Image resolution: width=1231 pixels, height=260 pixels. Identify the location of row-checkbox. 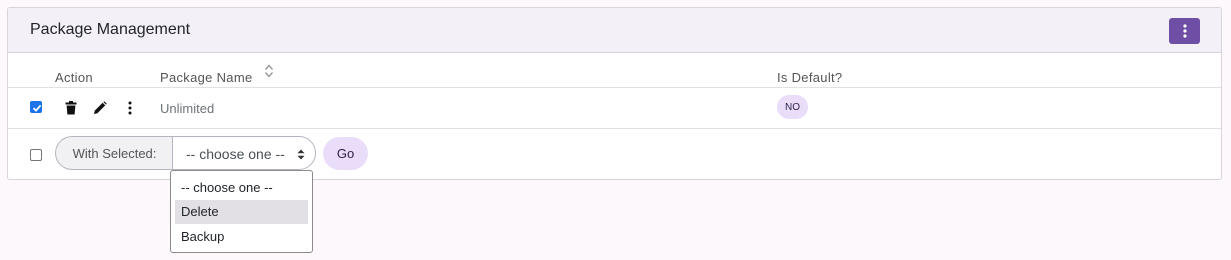
(36, 107).